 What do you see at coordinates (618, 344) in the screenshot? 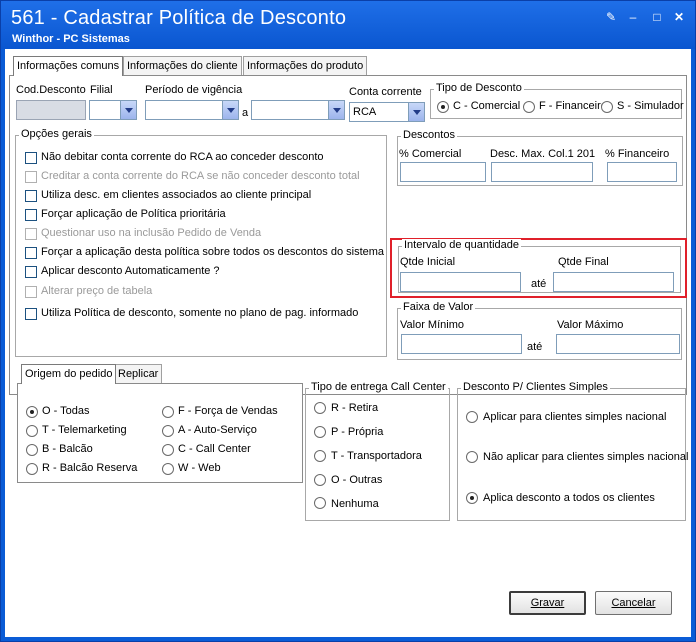
I see `valor-maximo-field` at bounding box center [618, 344].